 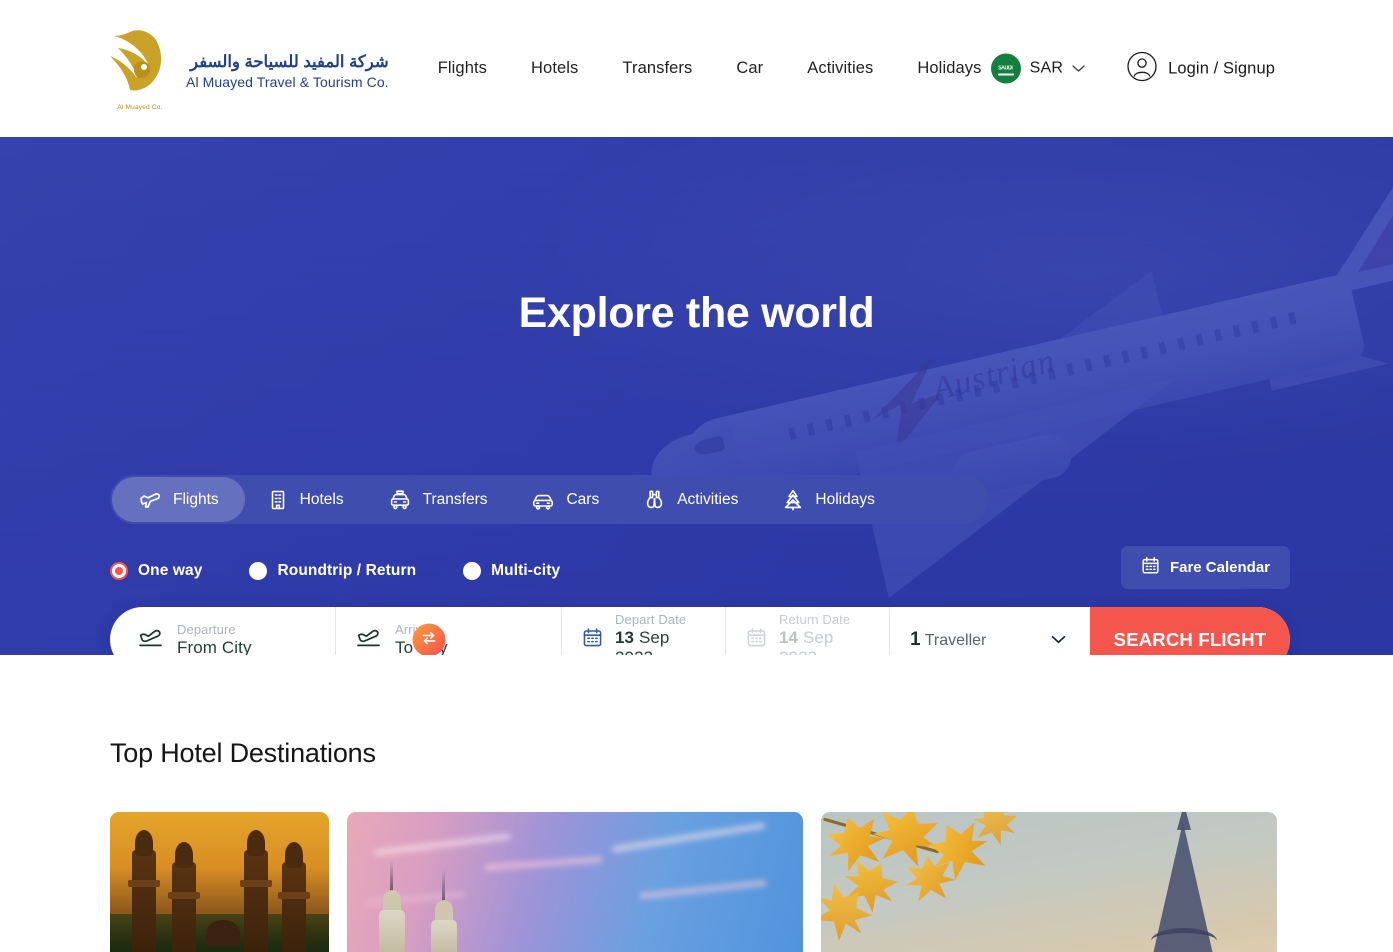 I want to click on tab-transfers: Transfers, so click(x=438, y=499).